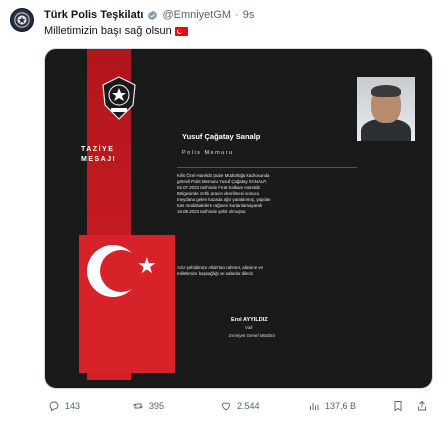 The width and height of the screenshot is (448, 432). I want to click on bookmark-icon, so click(398, 406).